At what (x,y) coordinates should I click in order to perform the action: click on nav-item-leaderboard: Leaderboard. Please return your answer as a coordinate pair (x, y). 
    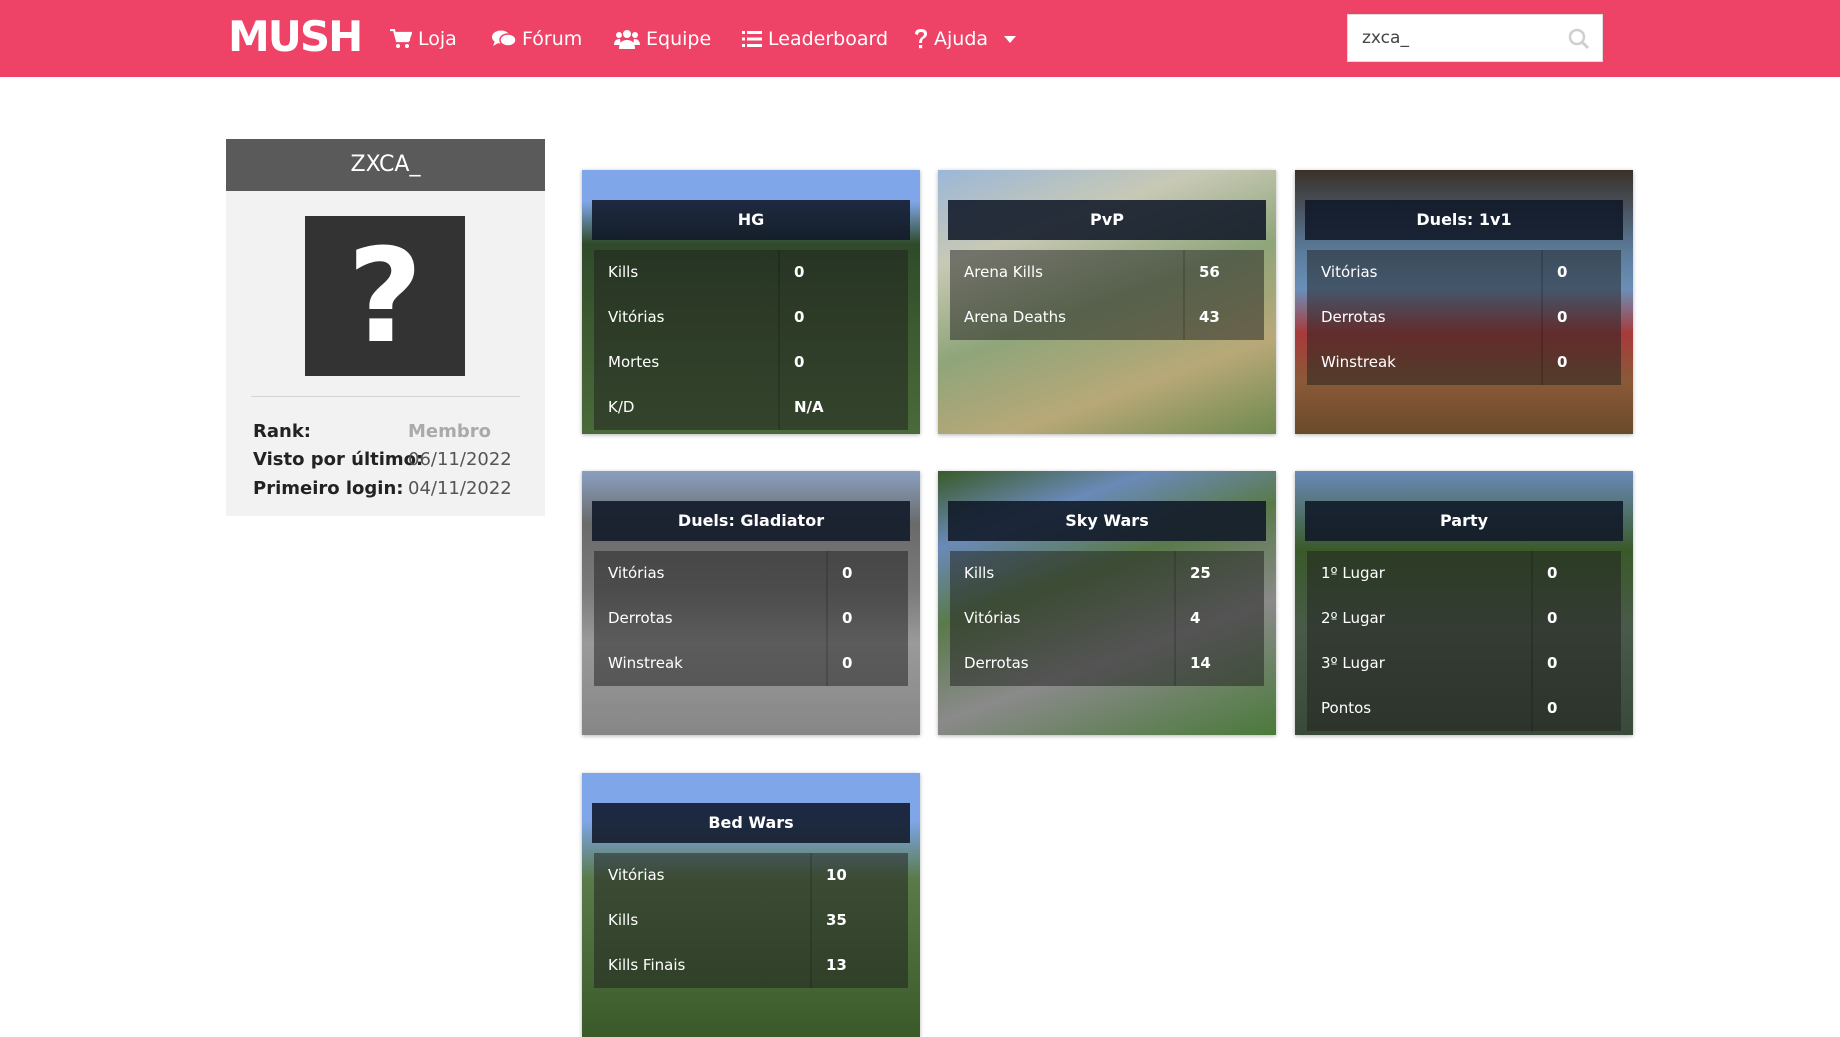
    Looking at the image, I should click on (815, 39).